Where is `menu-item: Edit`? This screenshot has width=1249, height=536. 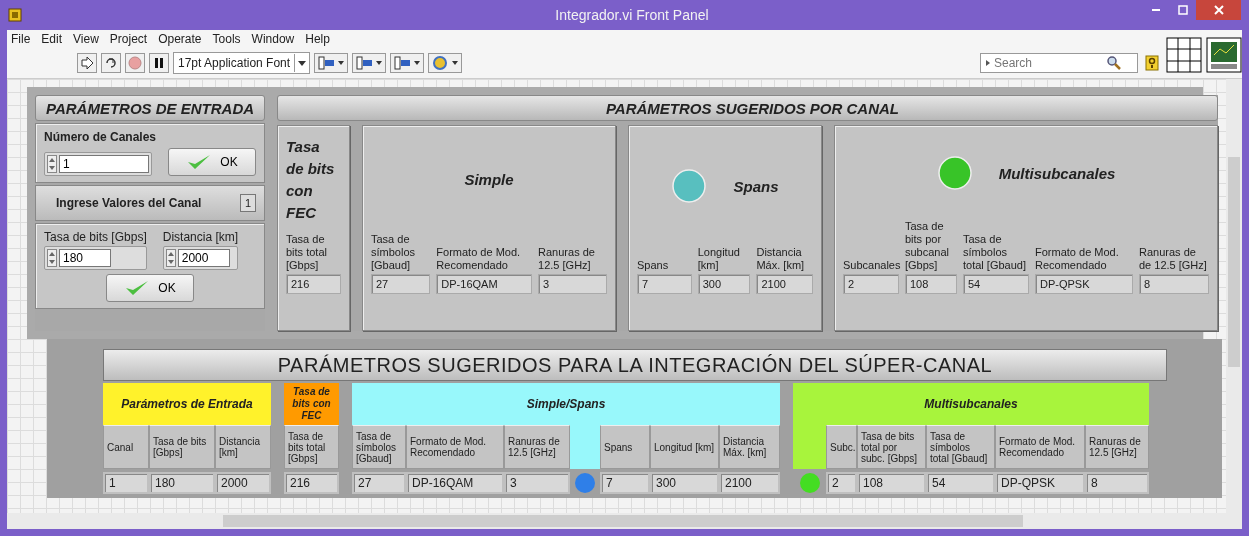
menu-item: Edit is located at coordinates (52, 39).